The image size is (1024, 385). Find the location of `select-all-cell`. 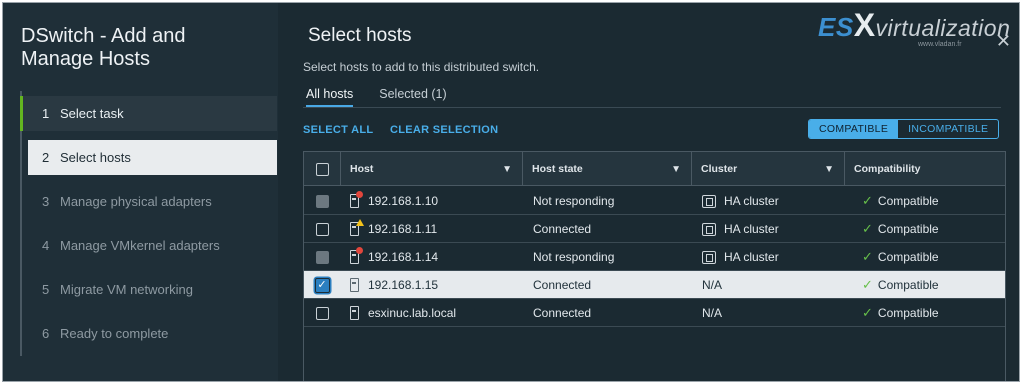

select-all-cell is located at coordinates (322, 169).